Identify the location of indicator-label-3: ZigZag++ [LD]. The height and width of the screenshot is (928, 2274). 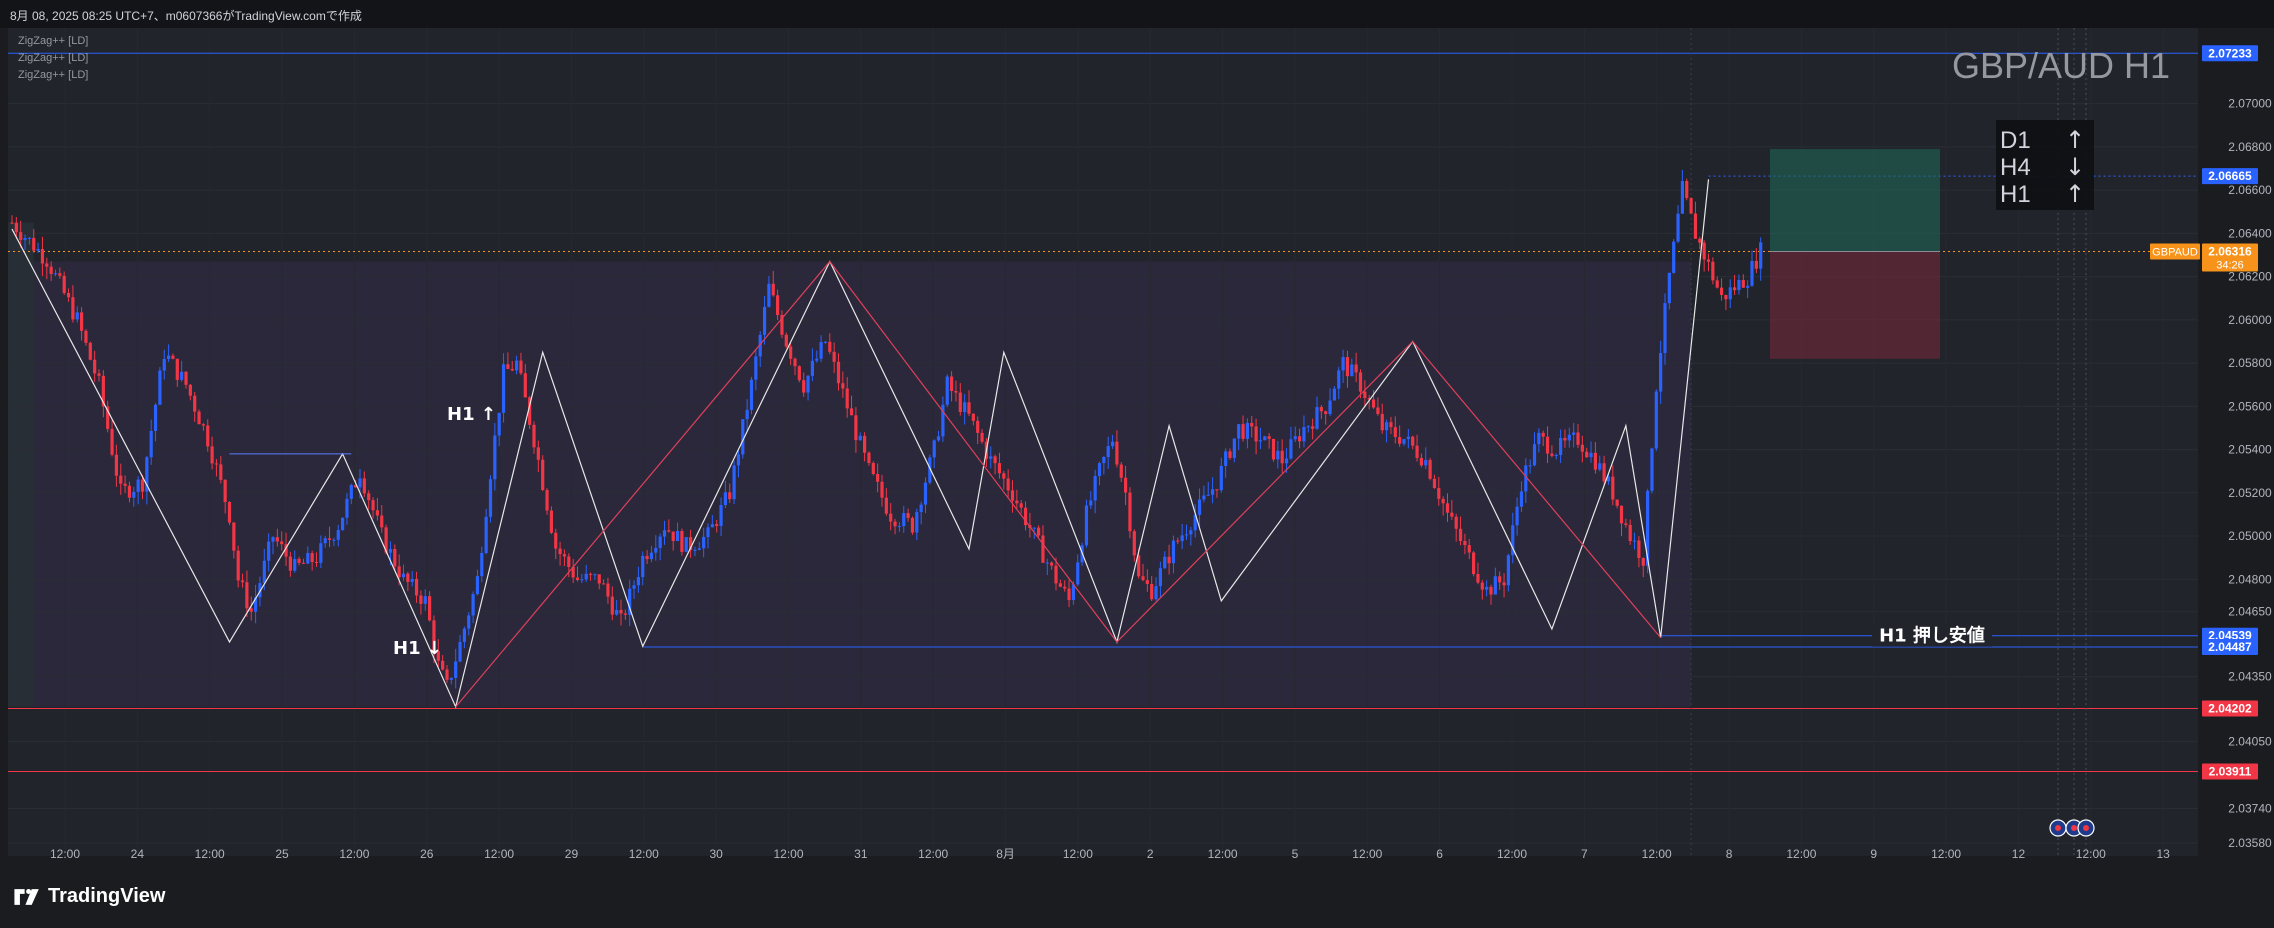
(53, 75).